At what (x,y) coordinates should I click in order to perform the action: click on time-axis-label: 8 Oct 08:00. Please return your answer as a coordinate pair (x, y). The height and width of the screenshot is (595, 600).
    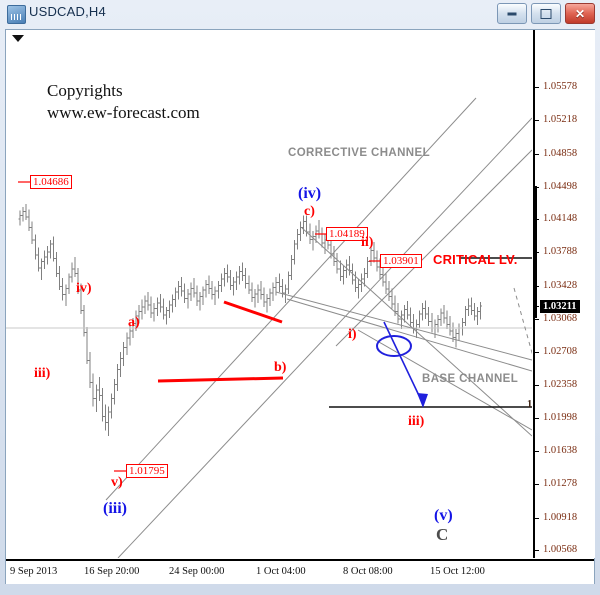
    Looking at the image, I should click on (368, 571).